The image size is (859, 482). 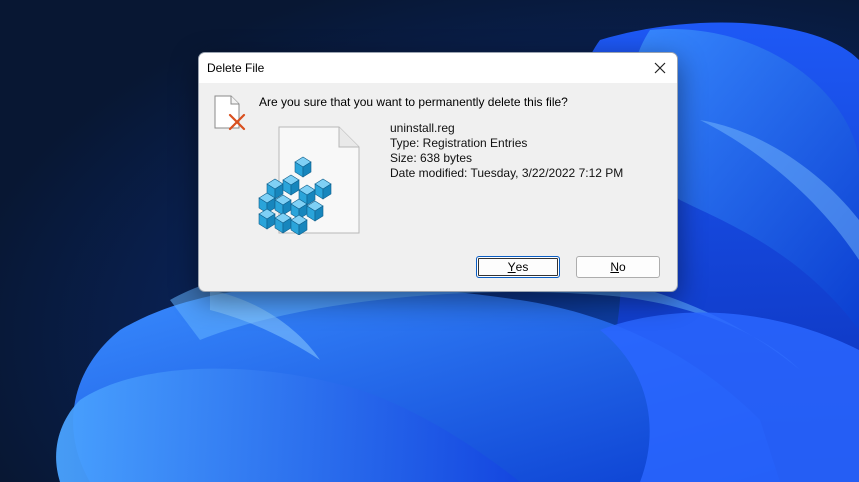 I want to click on registry-file-icon, so click(x=308, y=182).